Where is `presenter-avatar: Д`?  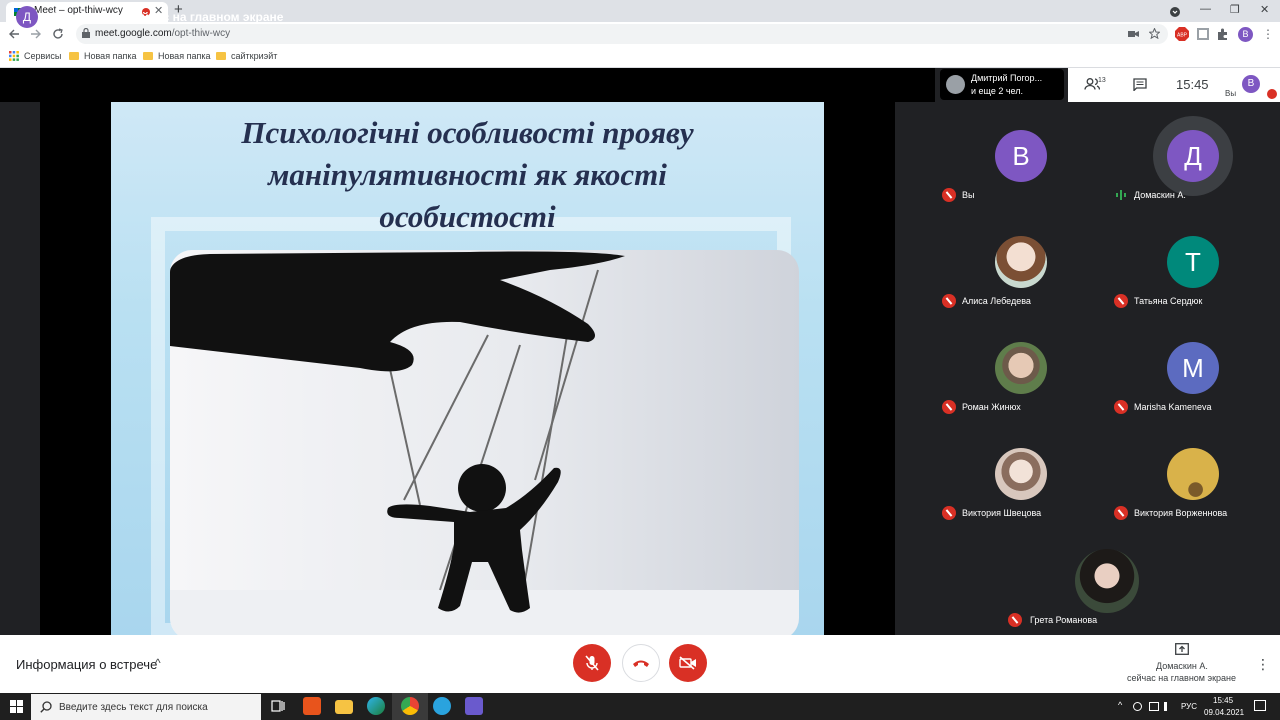 presenter-avatar: Д is located at coordinates (27, 17).